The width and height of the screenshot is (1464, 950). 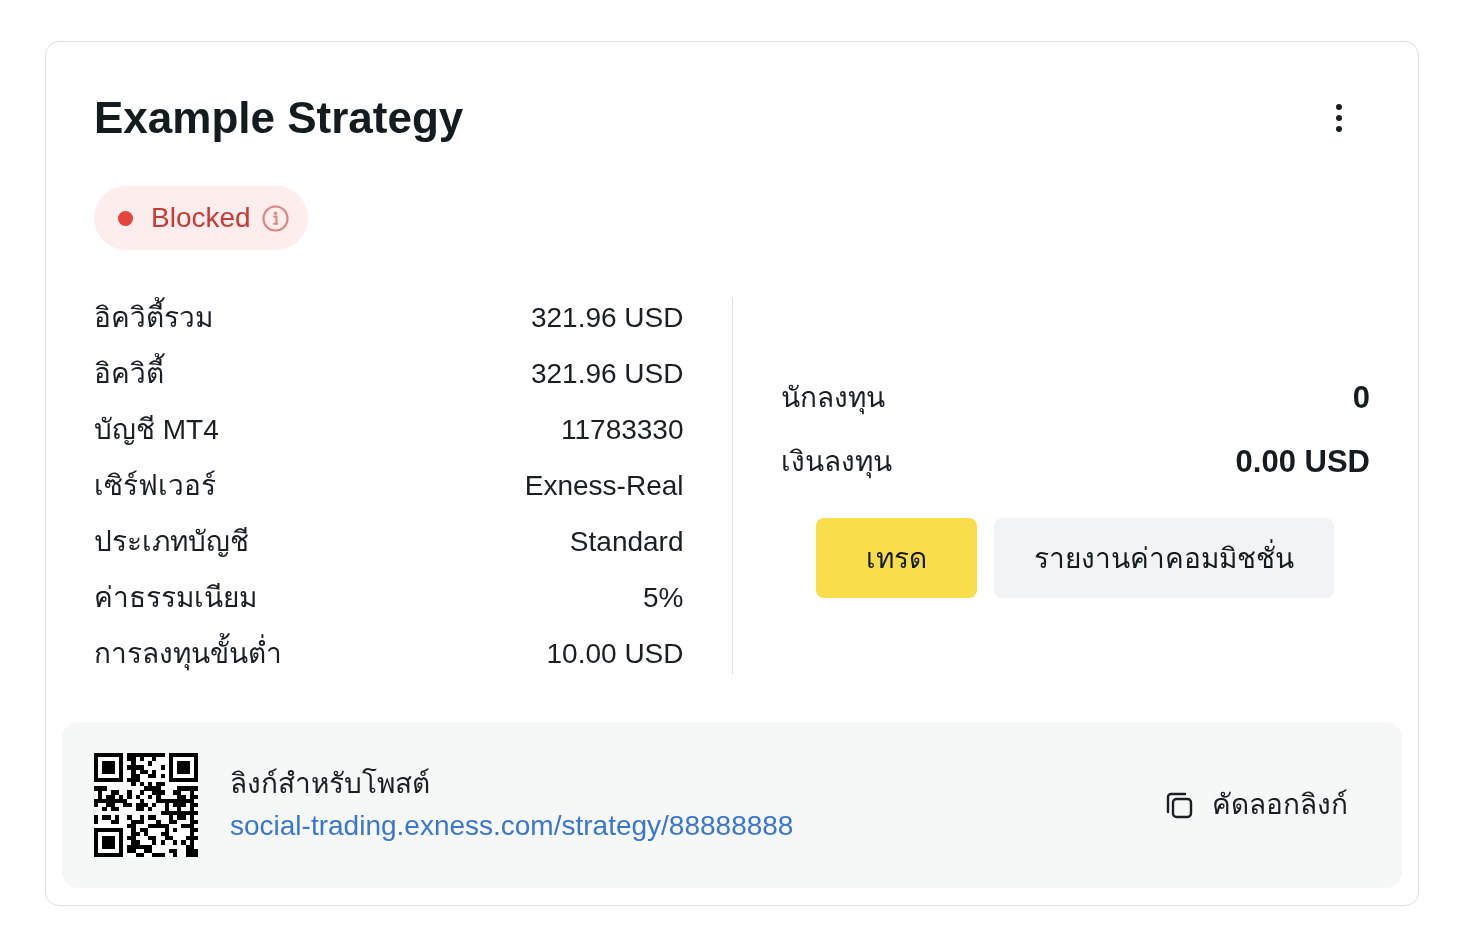 I want to click on detail-label: อิควิตี้, so click(x=129, y=374).